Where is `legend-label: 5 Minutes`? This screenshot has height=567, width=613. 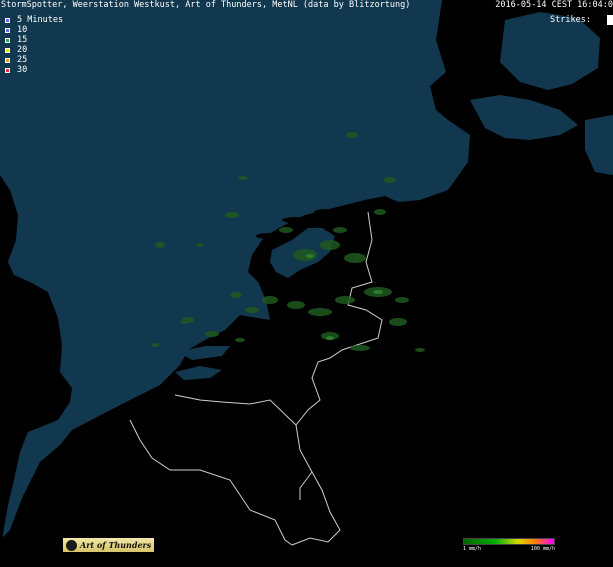 legend-label: 5 Minutes is located at coordinates (40, 20).